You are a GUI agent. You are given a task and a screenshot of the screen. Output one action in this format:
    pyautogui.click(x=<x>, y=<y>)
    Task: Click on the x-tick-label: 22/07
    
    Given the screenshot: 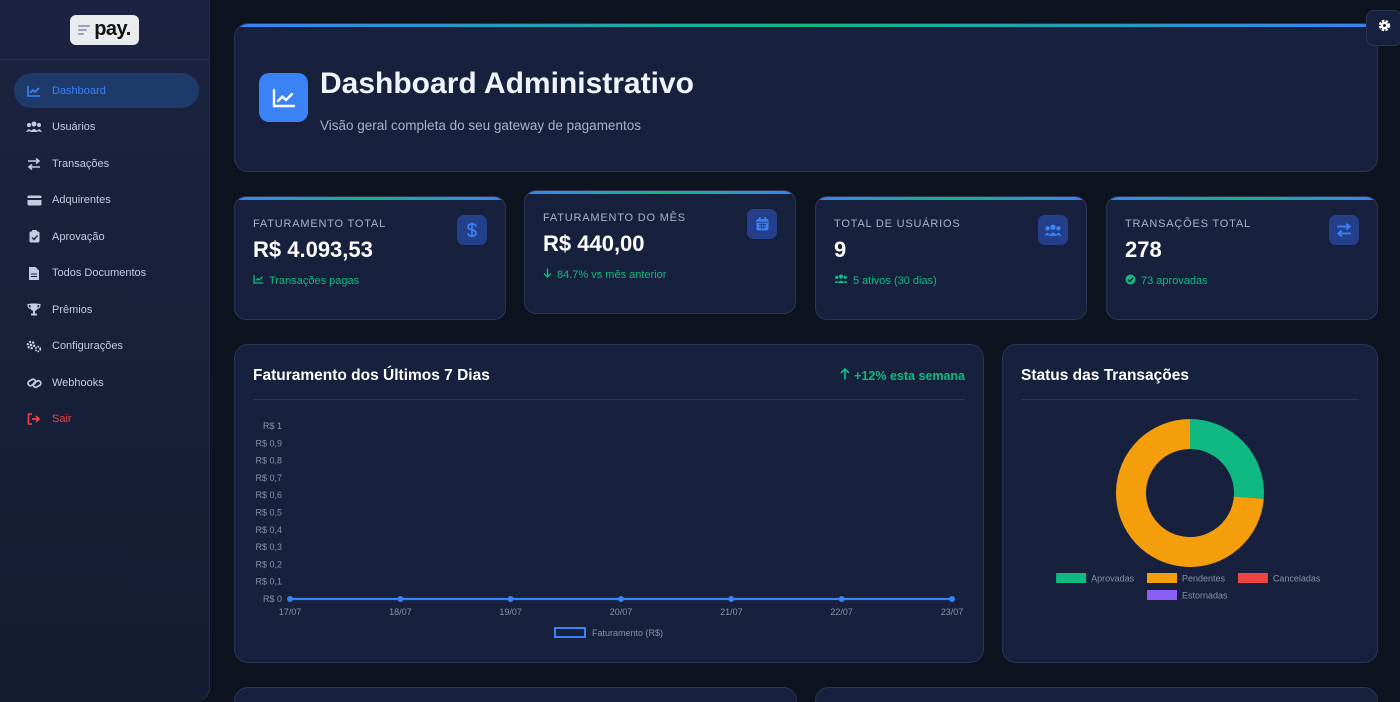 What is the action you would take?
    pyautogui.click(x=841, y=612)
    